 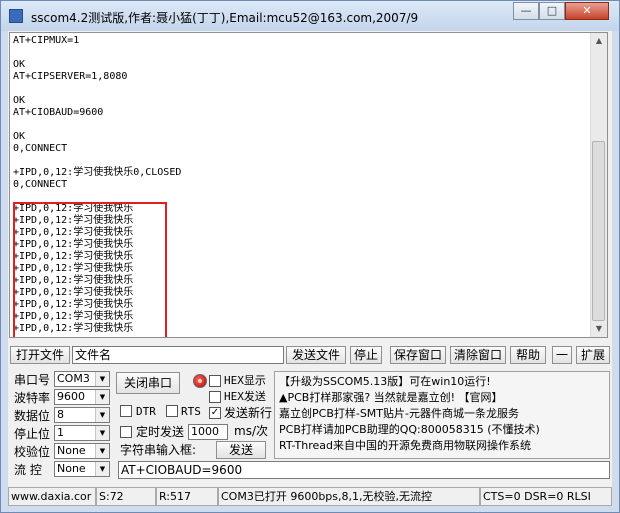 I want to click on send-newline-checkbox: ✓, so click(x=215, y=413).